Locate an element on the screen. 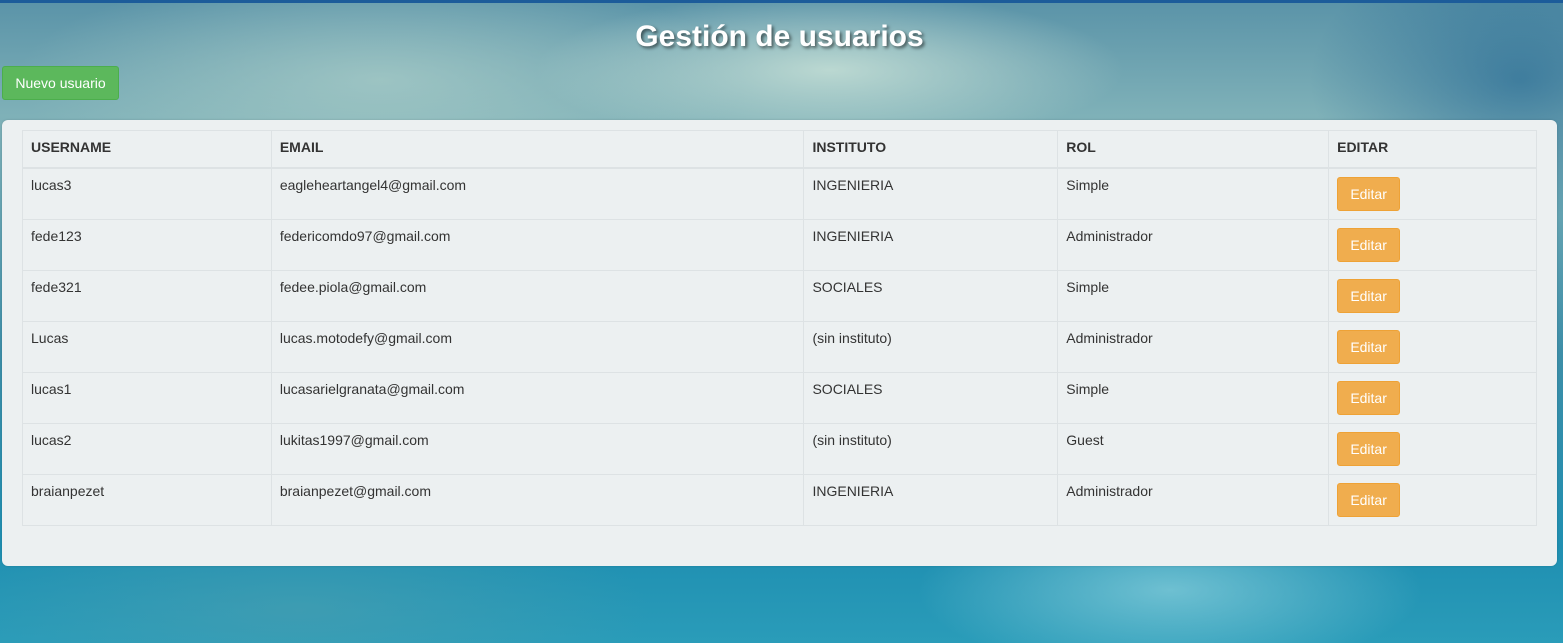 The height and width of the screenshot is (643, 1563). cell-email: fedee.piola@gmail.com is located at coordinates (537, 296).